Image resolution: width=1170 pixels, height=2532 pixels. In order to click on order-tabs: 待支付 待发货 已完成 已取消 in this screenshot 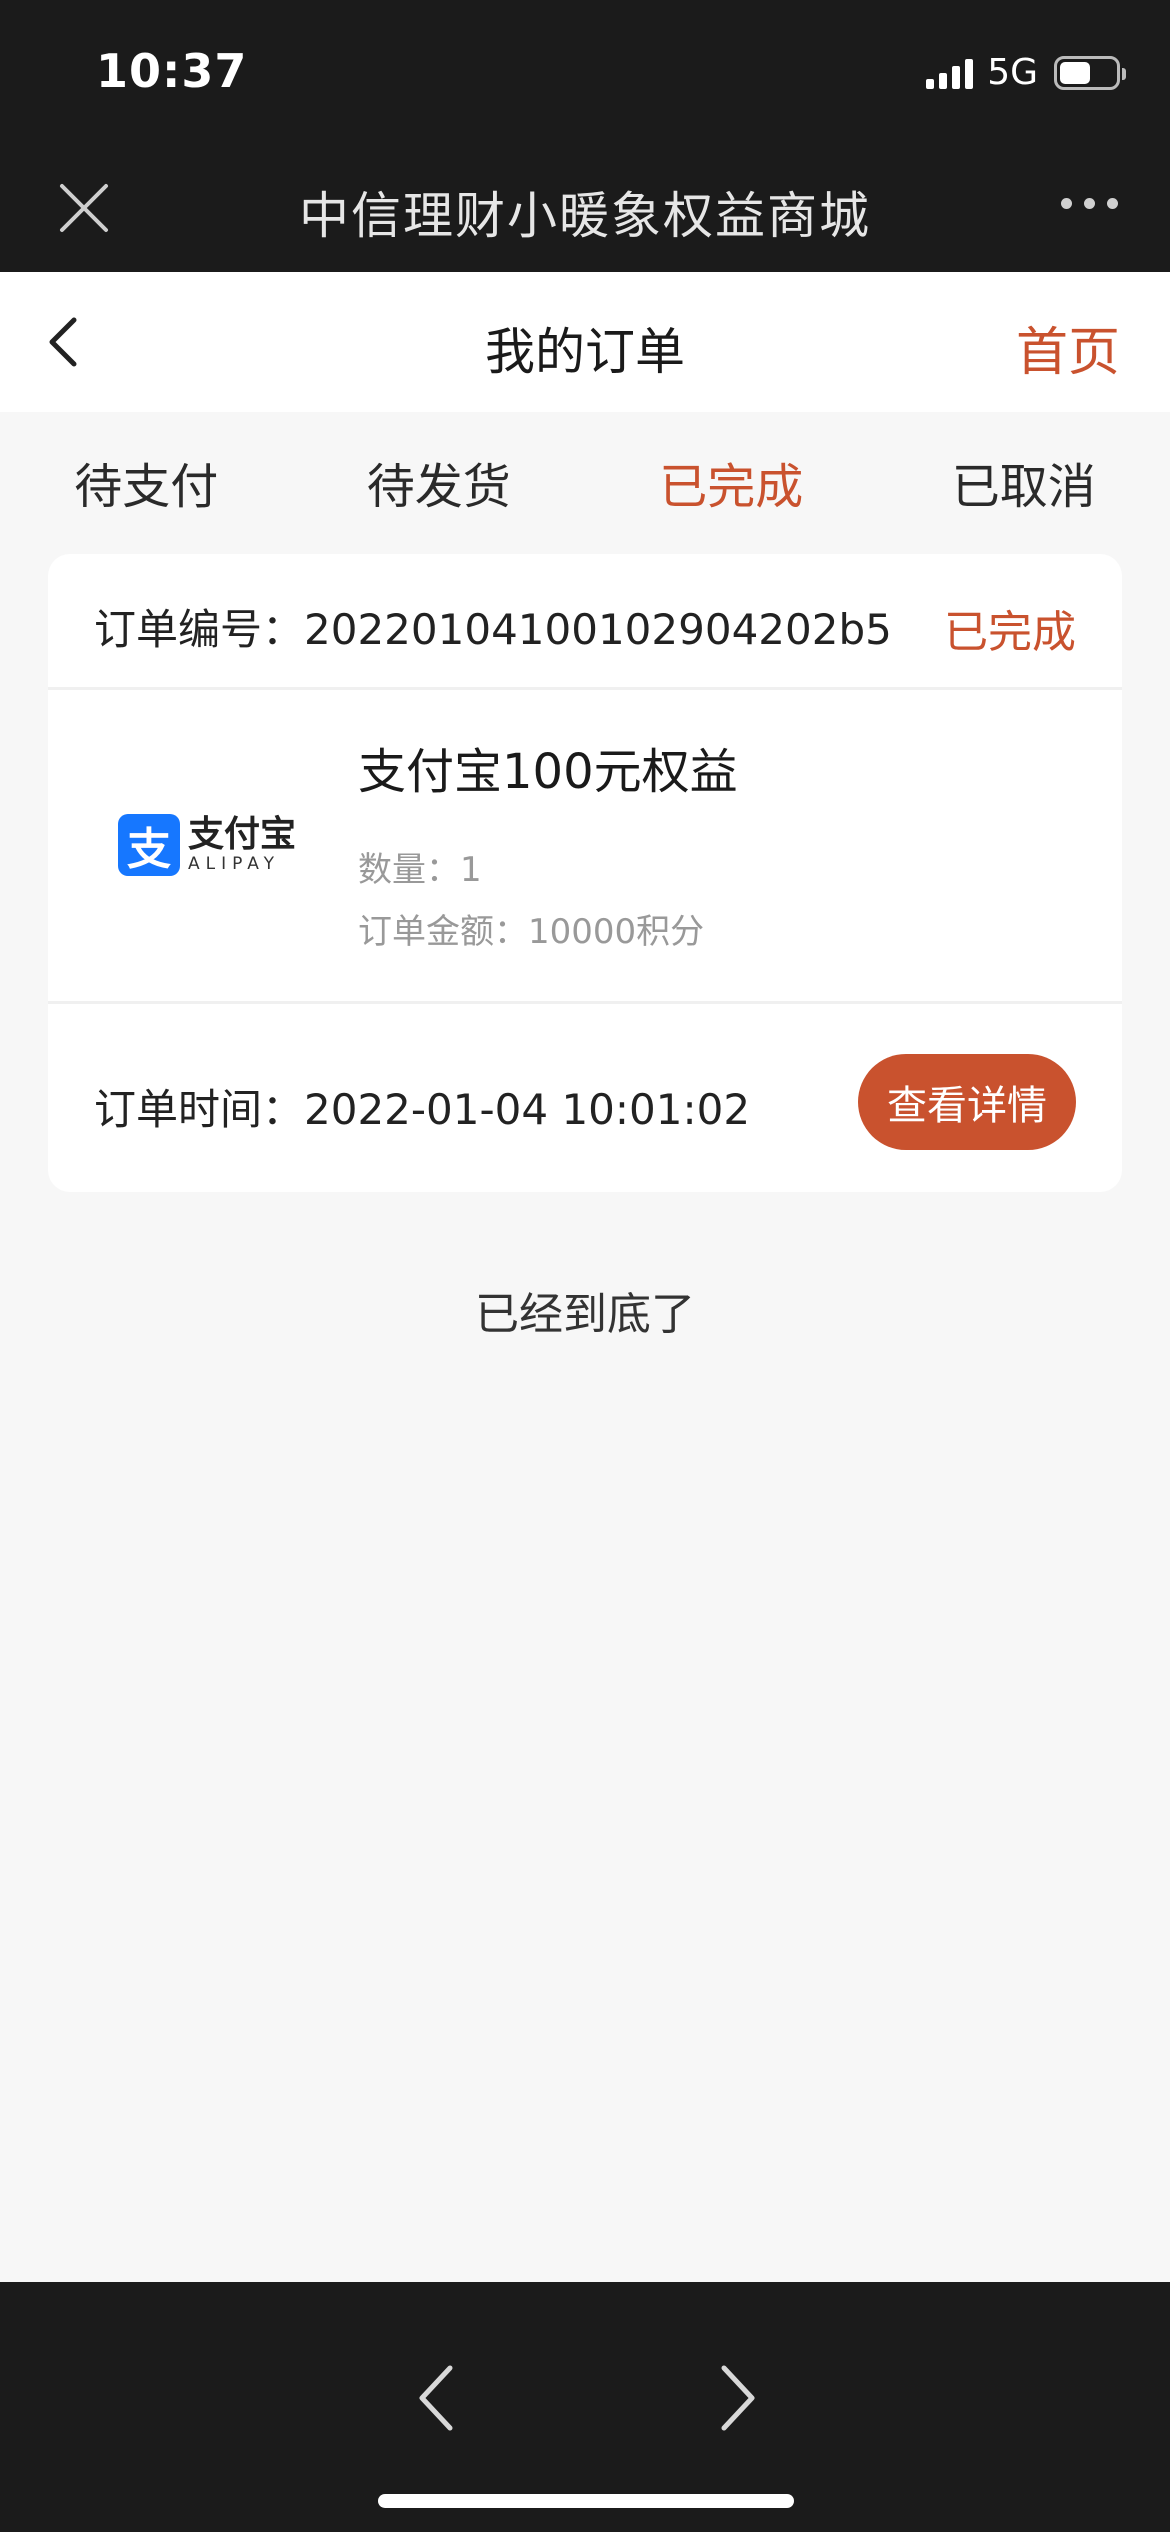, I will do `click(585, 482)`.